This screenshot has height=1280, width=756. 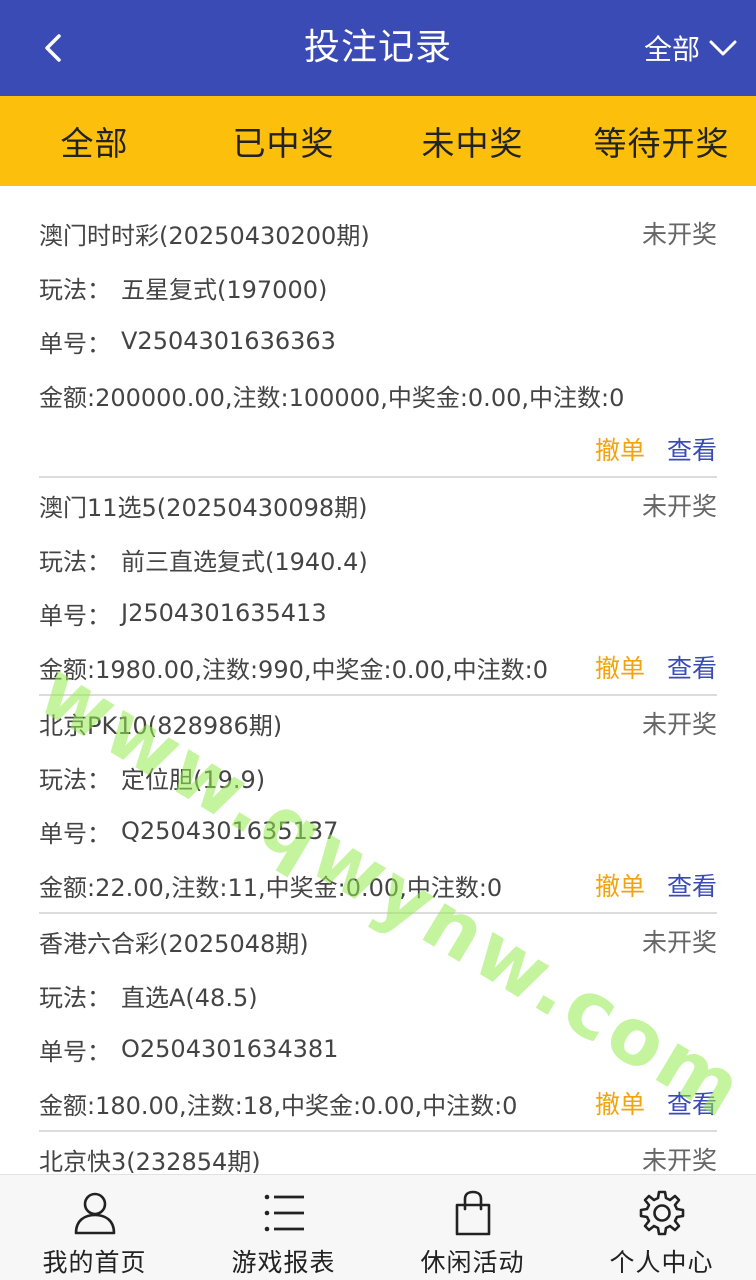 What do you see at coordinates (230, 1049) in the screenshot?
I see `record-order-no: O2504301634381` at bounding box center [230, 1049].